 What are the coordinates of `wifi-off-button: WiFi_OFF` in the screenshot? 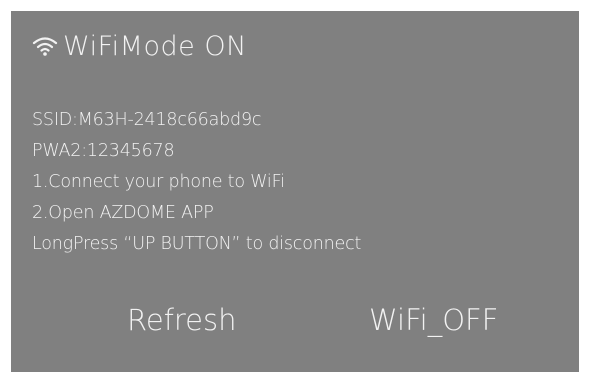 It's located at (433, 320).